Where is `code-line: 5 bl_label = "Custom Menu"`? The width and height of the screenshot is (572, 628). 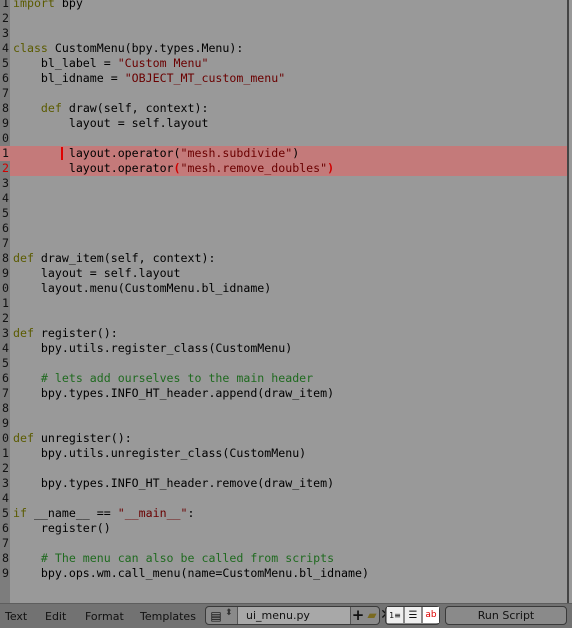 code-line: 5 bl_label = "Custom Menu" is located at coordinates (283, 63).